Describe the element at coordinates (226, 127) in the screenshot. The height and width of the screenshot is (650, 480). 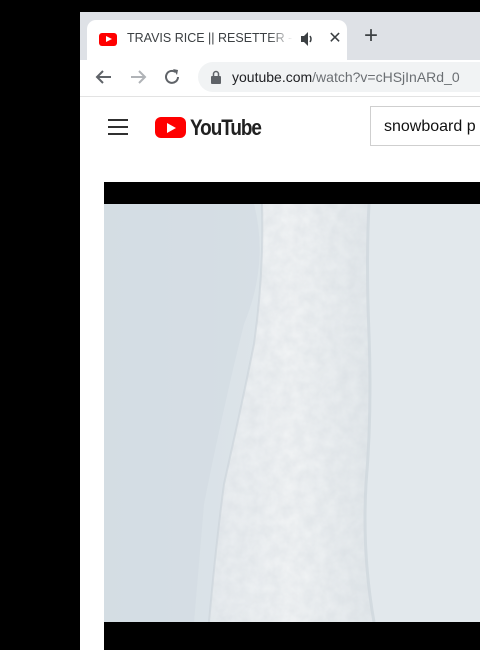
I see `youtube-logo-text: YouTube` at that location.